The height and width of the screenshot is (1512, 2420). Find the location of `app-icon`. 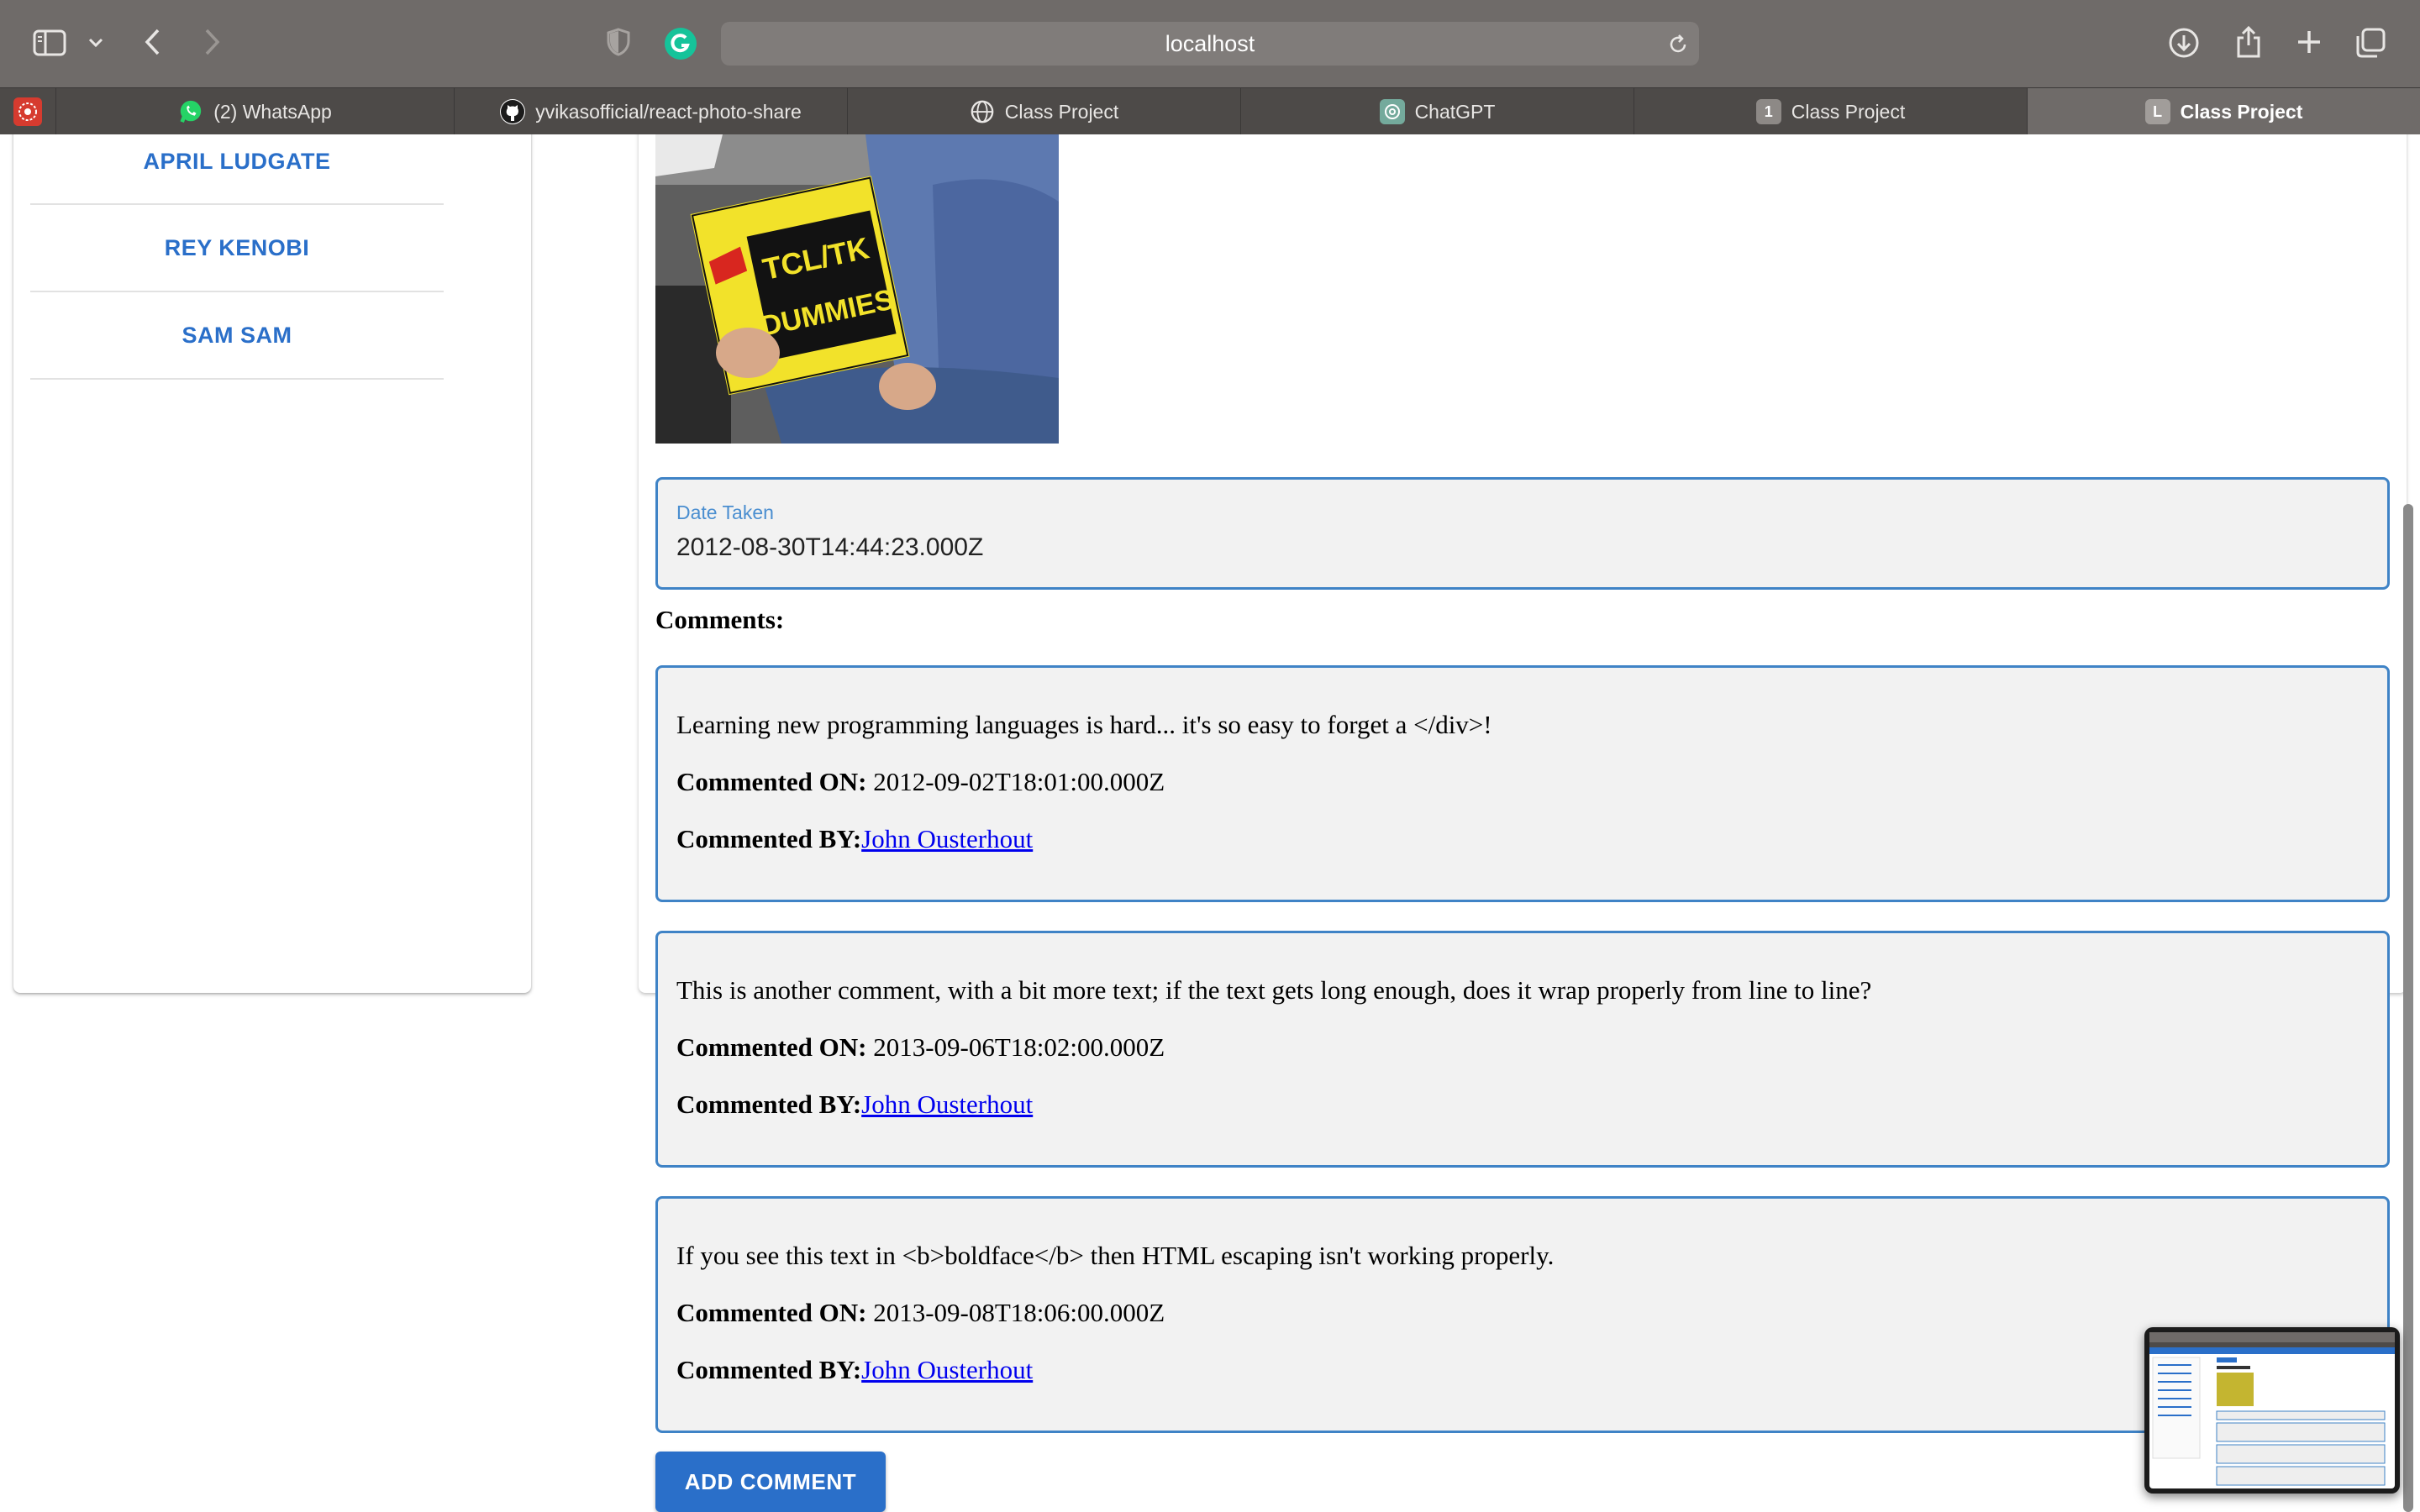

app-icon is located at coordinates (27, 111).